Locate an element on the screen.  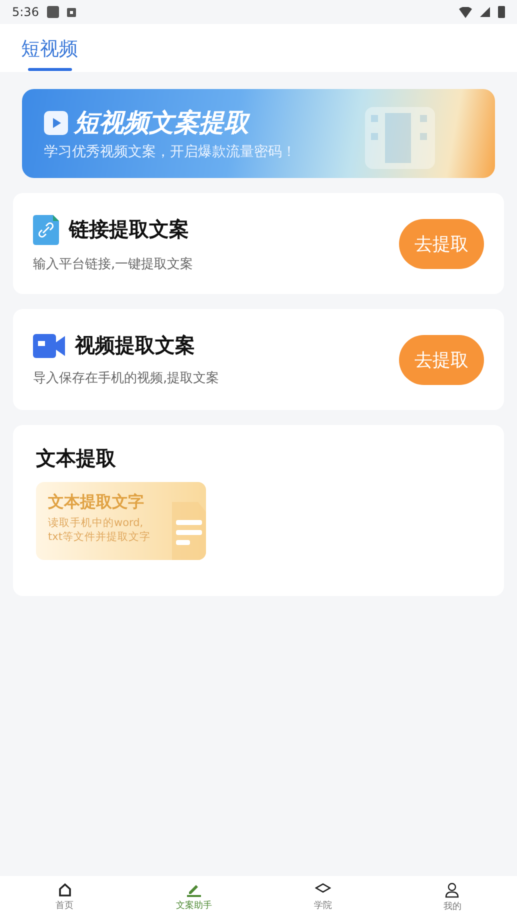
nav-tab: 我的 is located at coordinates (452, 897).